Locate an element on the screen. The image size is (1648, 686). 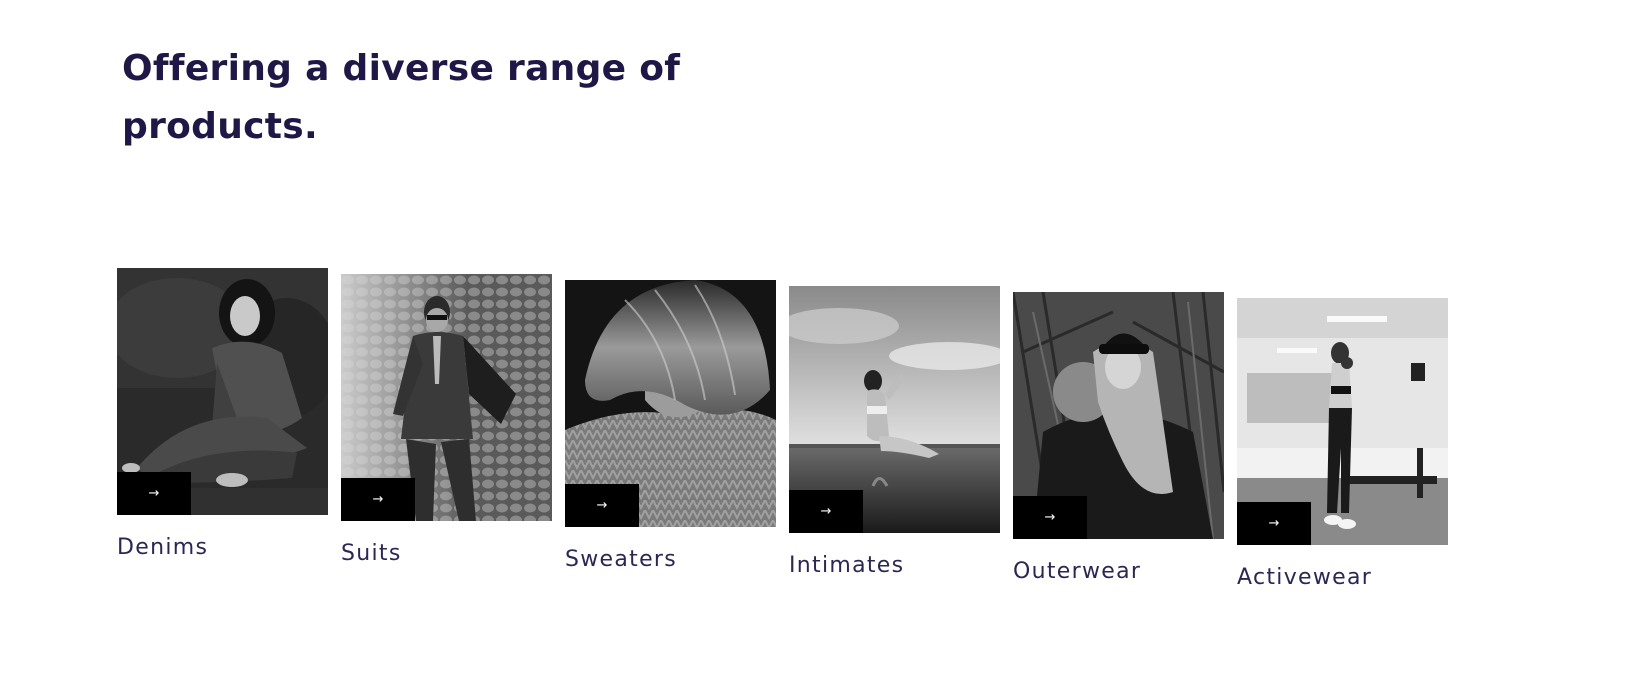
denims-arrow-button: → is located at coordinates (154, 493).